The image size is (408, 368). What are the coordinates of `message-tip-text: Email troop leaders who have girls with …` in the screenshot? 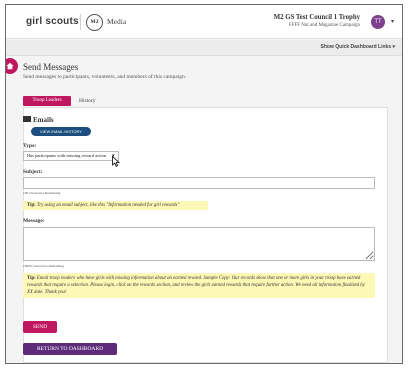 It's located at (196, 285).